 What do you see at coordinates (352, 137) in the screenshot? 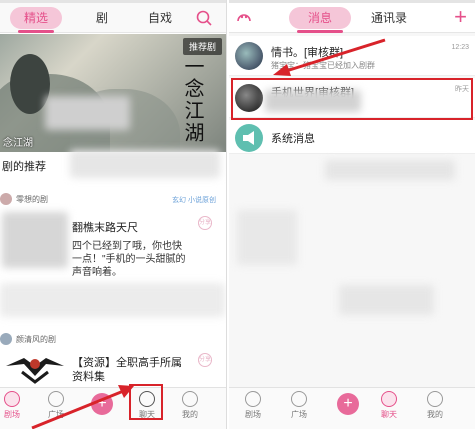
I see `conversation-item: 系统消息` at bounding box center [352, 137].